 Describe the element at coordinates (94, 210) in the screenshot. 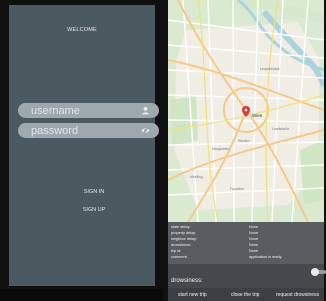

I see `sign-up-button: SIGN UP` at that location.